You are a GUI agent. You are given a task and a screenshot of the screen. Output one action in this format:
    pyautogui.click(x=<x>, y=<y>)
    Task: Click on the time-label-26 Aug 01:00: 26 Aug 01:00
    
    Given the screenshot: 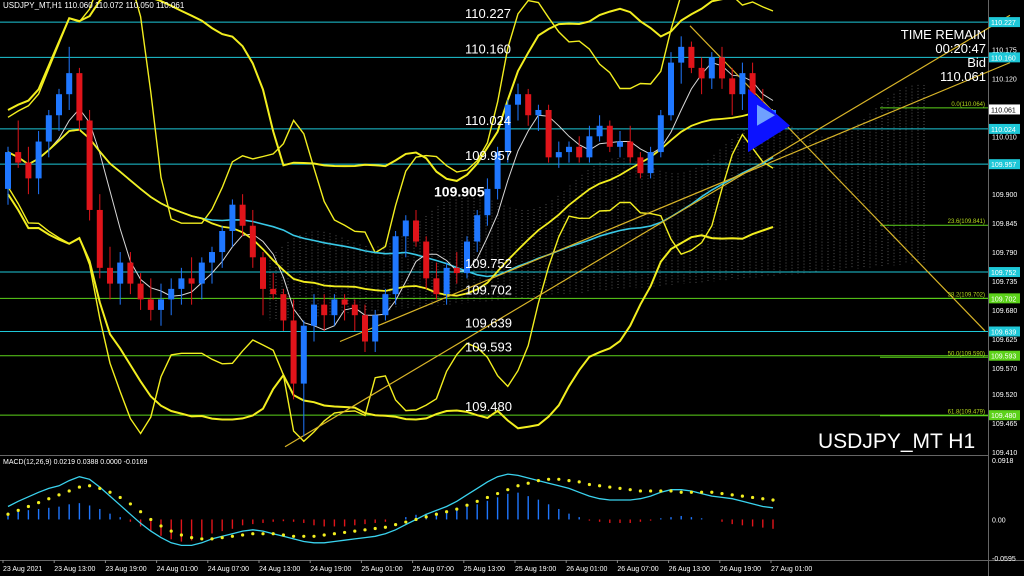 What is the action you would take?
    pyautogui.click(x=586, y=569)
    